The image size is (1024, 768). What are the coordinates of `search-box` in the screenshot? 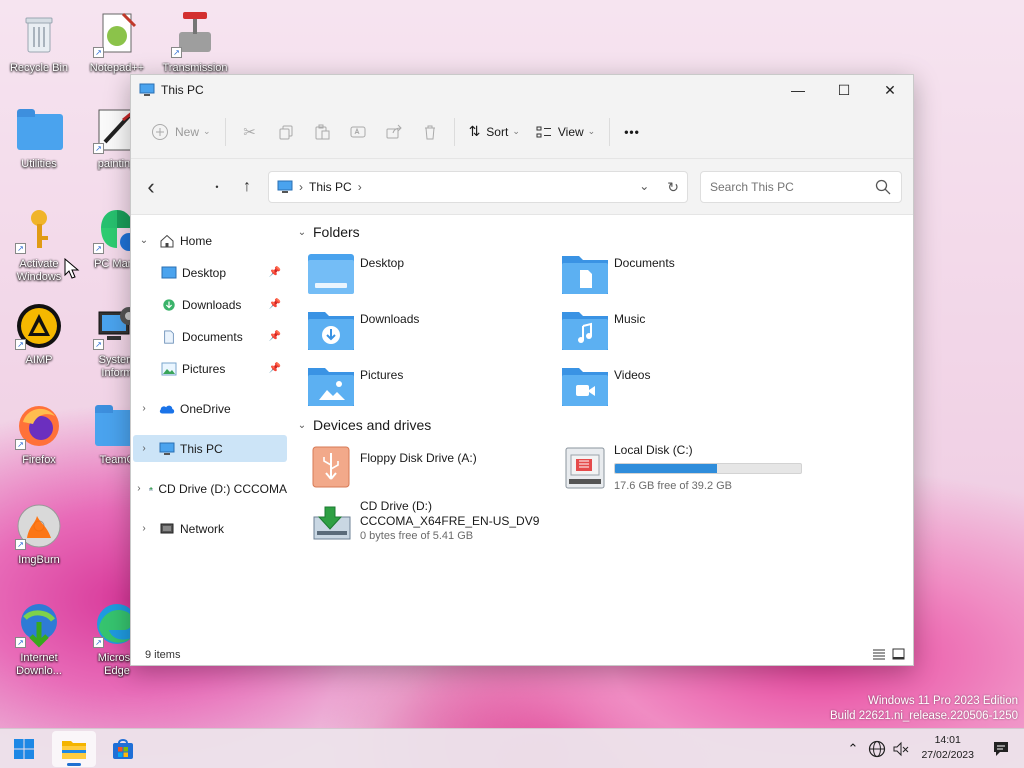 It's located at (801, 187).